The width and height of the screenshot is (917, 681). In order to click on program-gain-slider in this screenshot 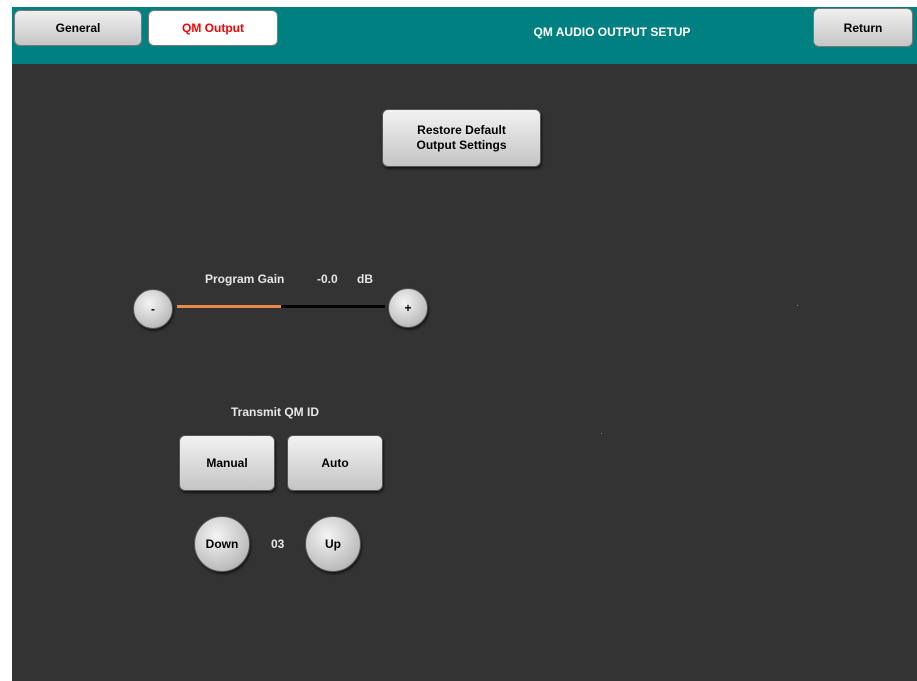, I will do `click(281, 306)`.